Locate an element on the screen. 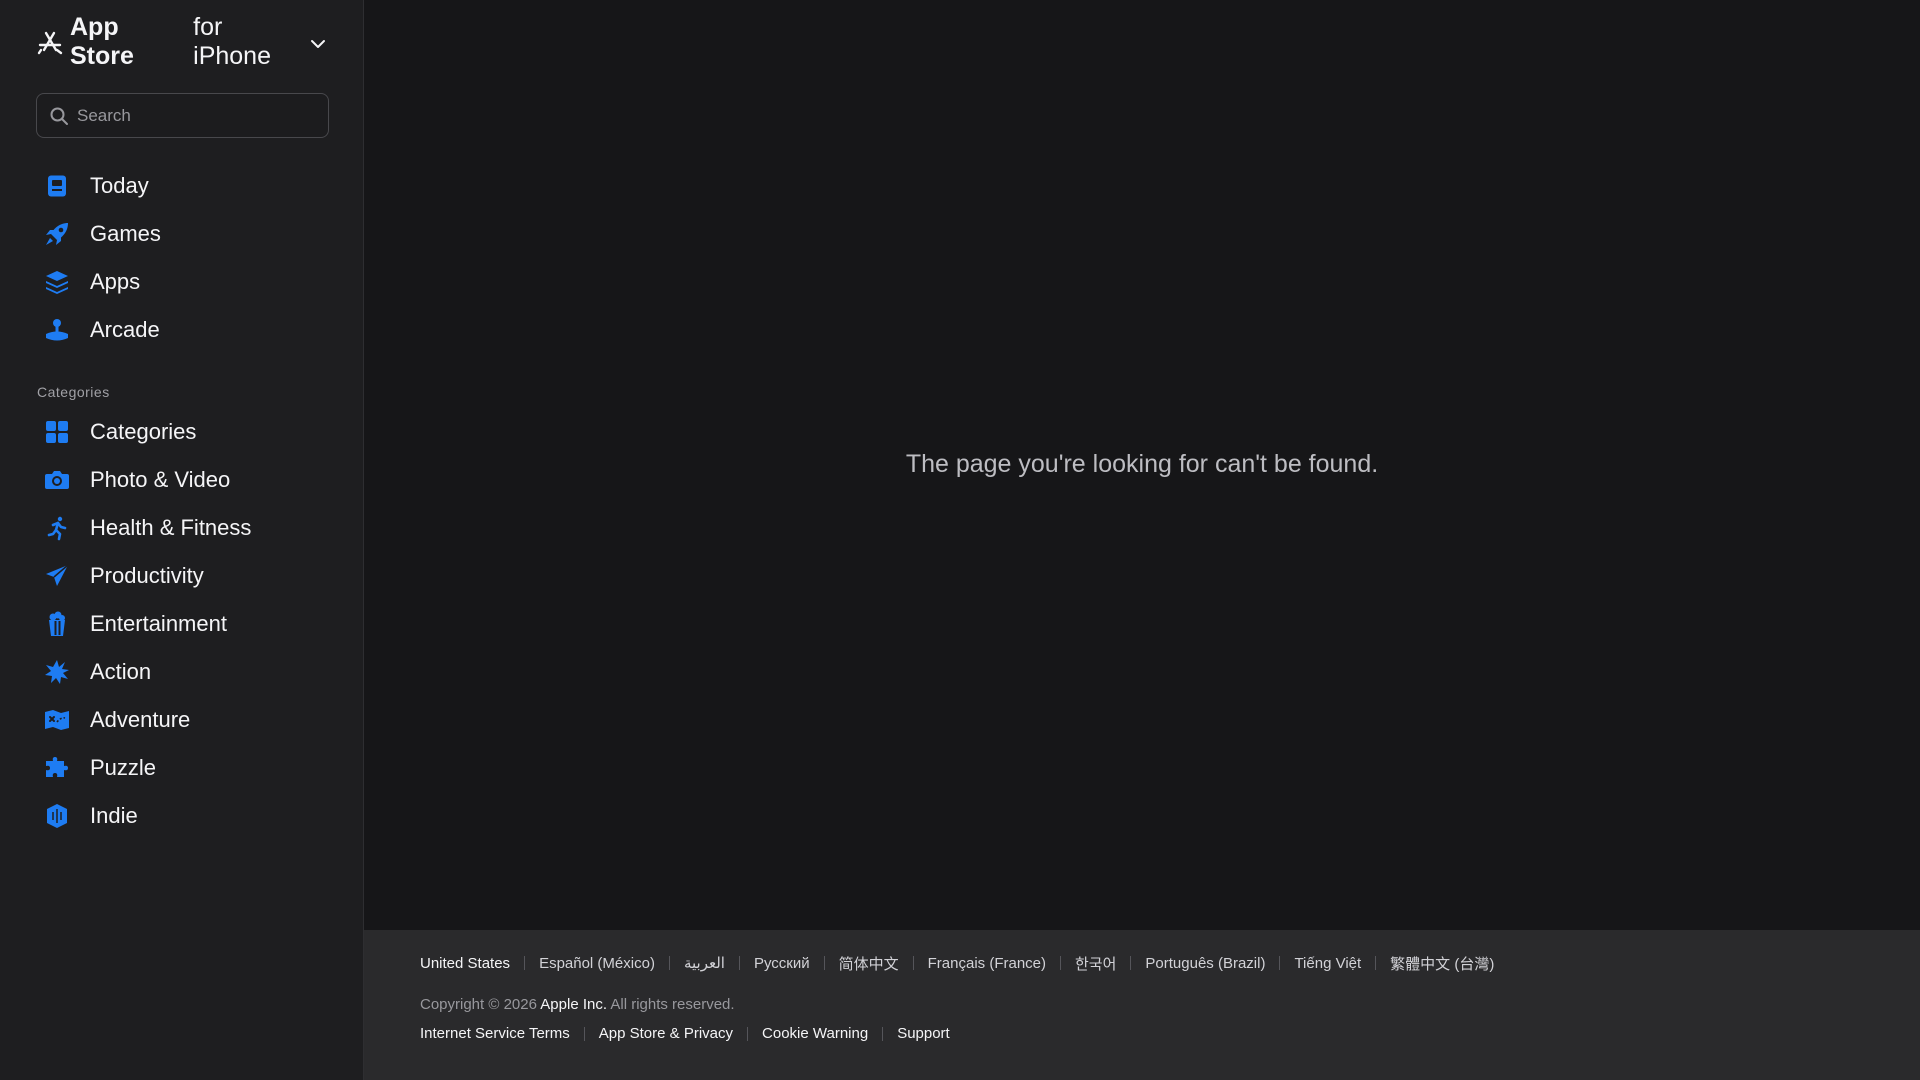 The height and width of the screenshot is (1080, 1920). paper-plane-icon is located at coordinates (57, 576).